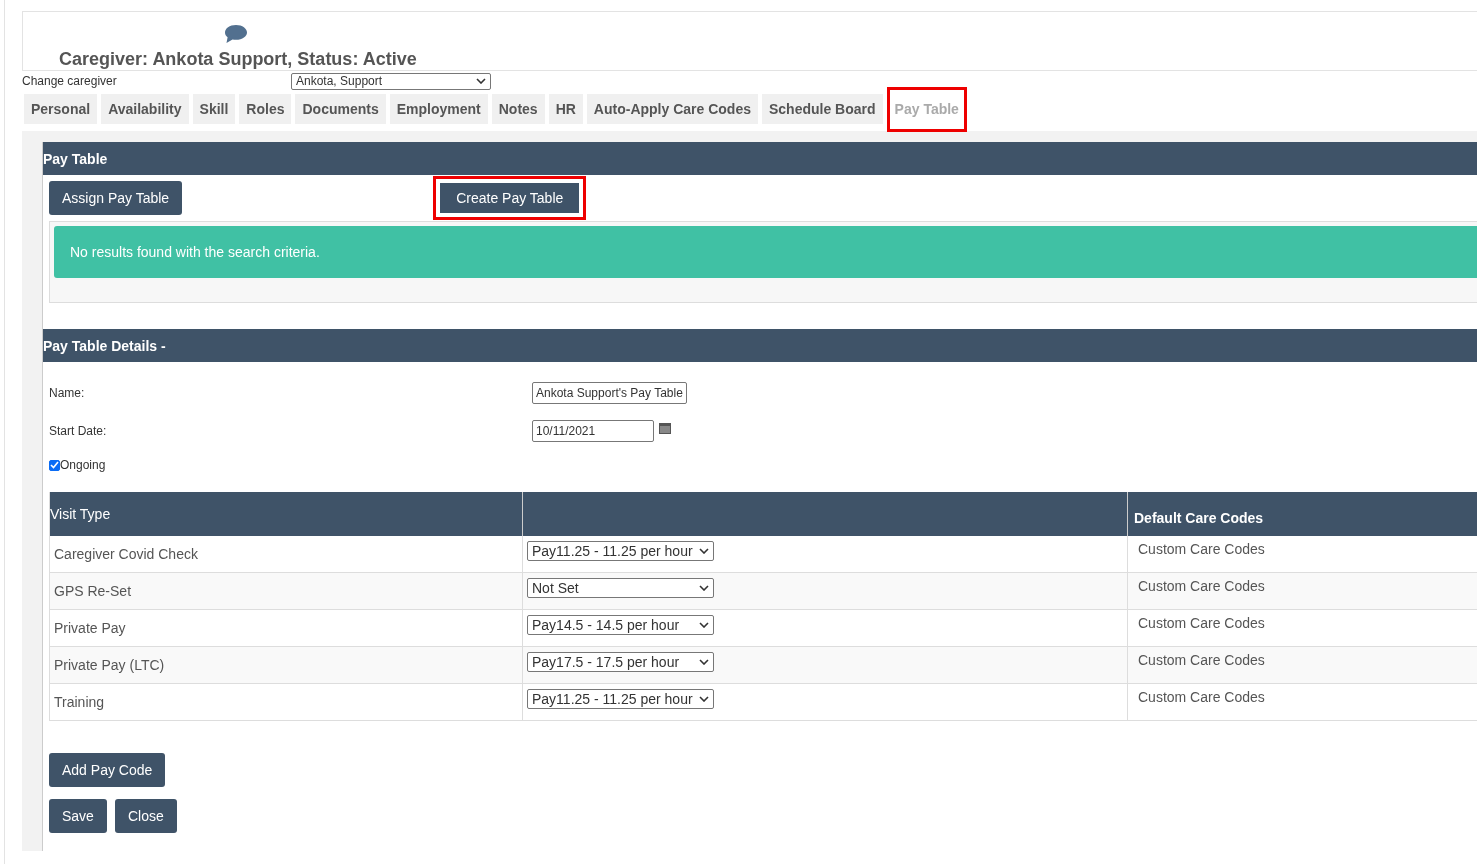 This screenshot has width=1477, height=864. Describe the element at coordinates (145, 816) in the screenshot. I see `action-button: Close` at that location.